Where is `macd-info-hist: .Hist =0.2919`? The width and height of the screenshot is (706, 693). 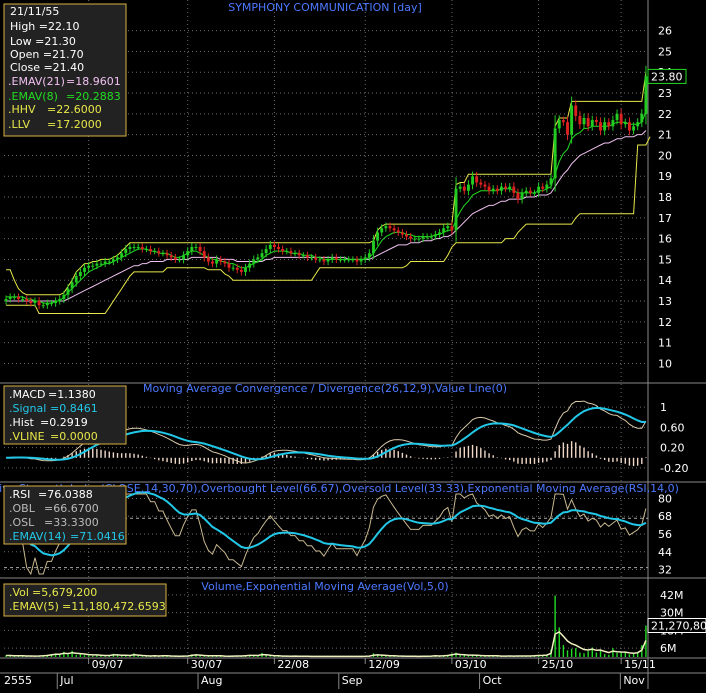 macd-info-hist: .Hist =0.2919 is located at coordinates (48, 422).